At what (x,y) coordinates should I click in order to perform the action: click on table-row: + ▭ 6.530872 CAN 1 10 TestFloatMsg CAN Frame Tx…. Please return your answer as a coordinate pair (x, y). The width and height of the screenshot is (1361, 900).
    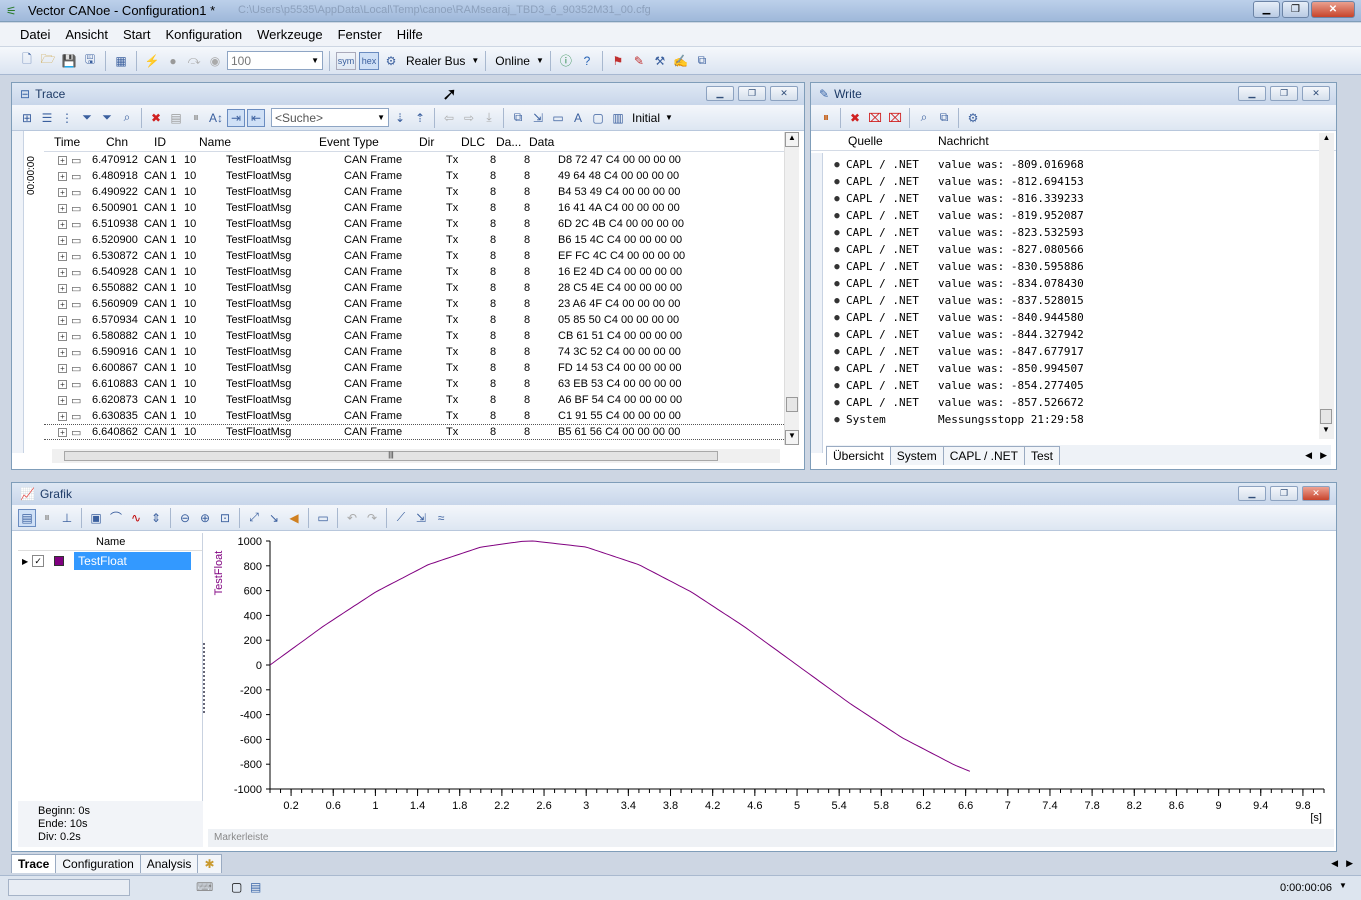
    Looking at the image, I should click on (414, 256).